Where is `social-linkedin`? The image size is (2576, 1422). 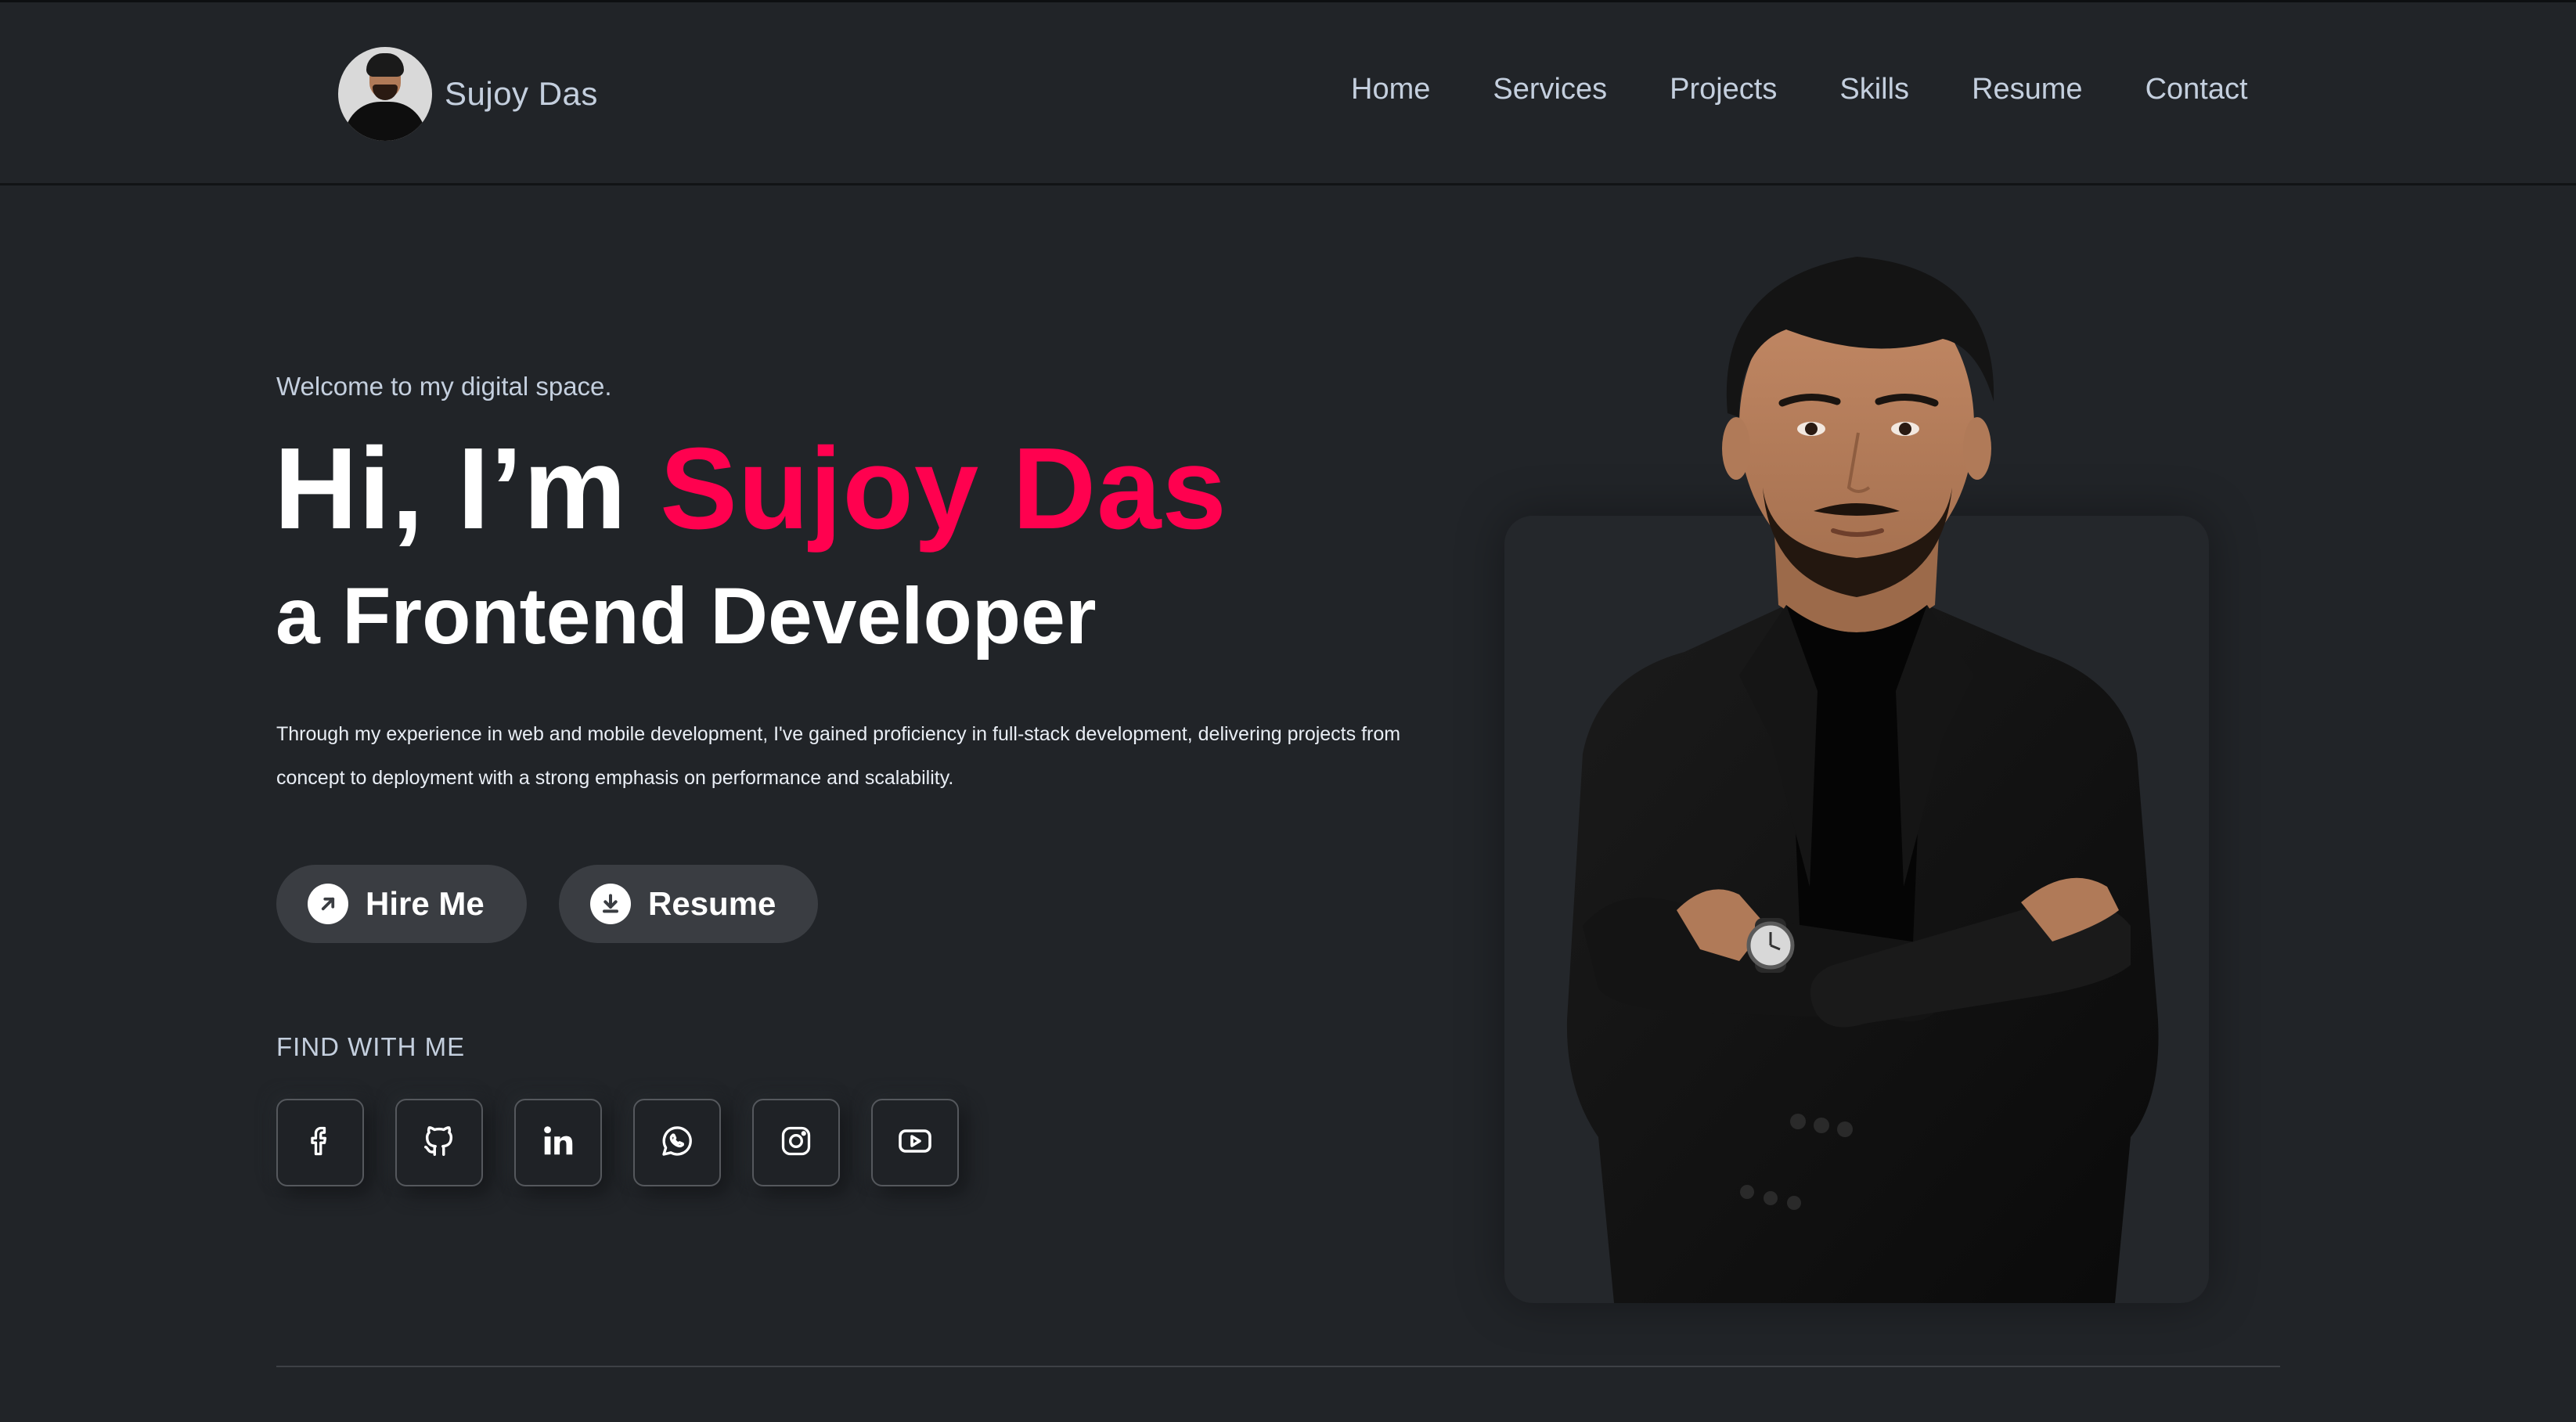
social-linkedin is located at coordinates (558, 1142).